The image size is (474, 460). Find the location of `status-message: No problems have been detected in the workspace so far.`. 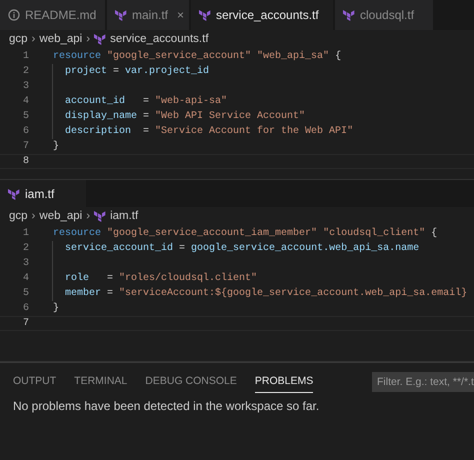

status-message: No problems have been detected in the workspace so far. is located at coordinates (166, 406).